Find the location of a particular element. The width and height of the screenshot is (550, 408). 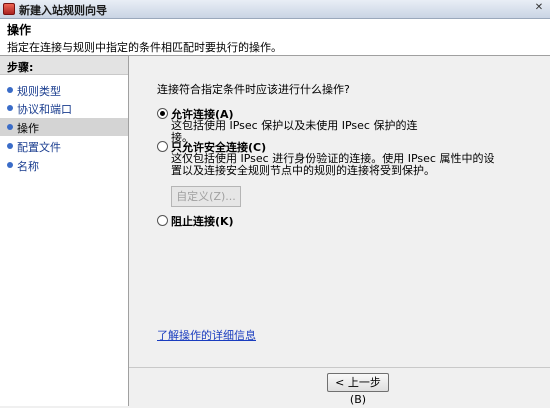

action-question: 连接符合指定条件时应该进行什么操作? is located at coordinates (253, 89).